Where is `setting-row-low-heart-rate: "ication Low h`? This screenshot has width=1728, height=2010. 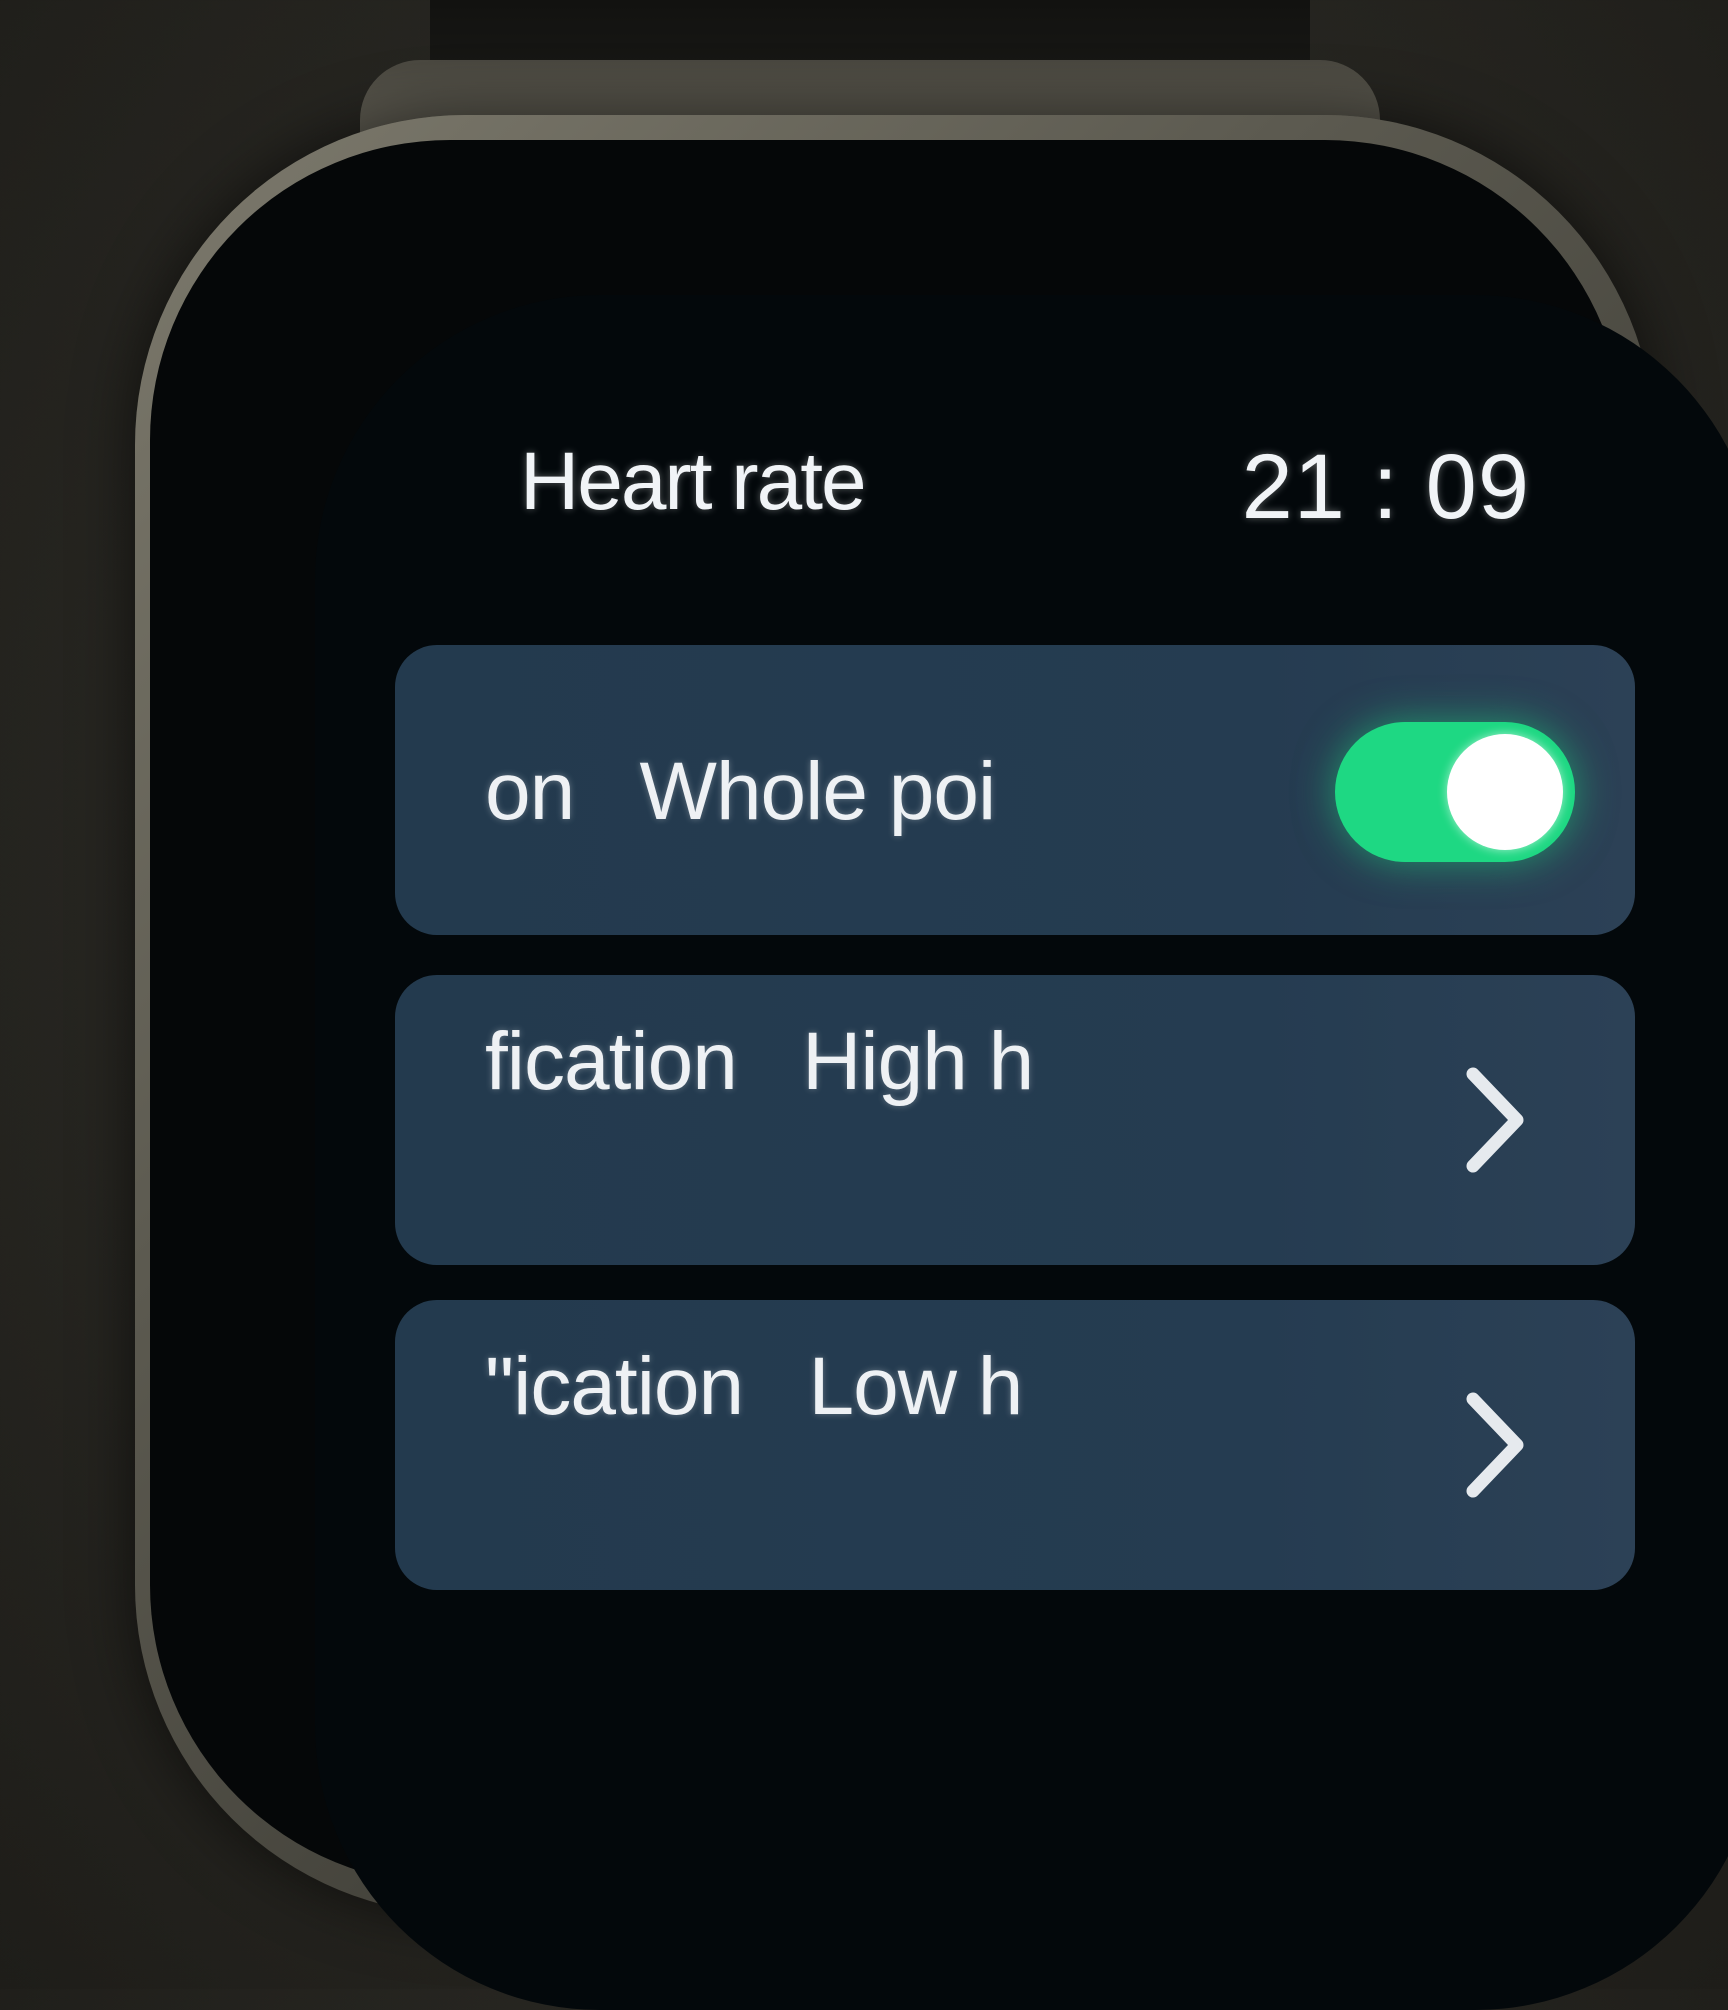 setting-row-low-heart-rate: "ication Low h is located at coordinates (1015, 1445).